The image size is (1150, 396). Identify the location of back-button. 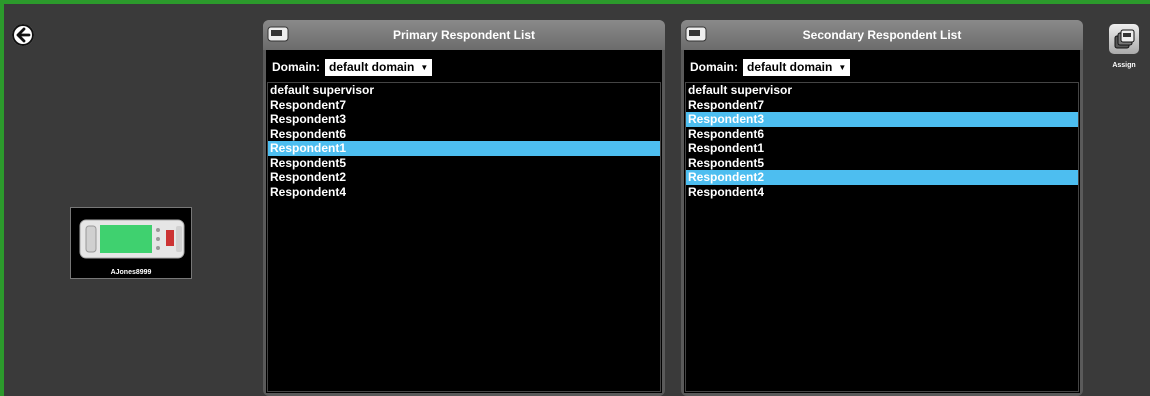
(23, 35).